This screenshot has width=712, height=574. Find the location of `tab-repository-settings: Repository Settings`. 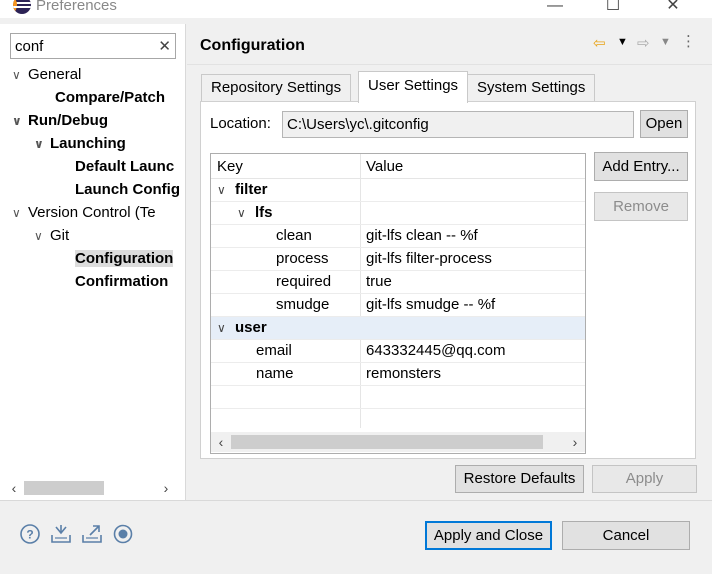

tab-repository-settings: Repository Settings is located at coordinates (276, 88).